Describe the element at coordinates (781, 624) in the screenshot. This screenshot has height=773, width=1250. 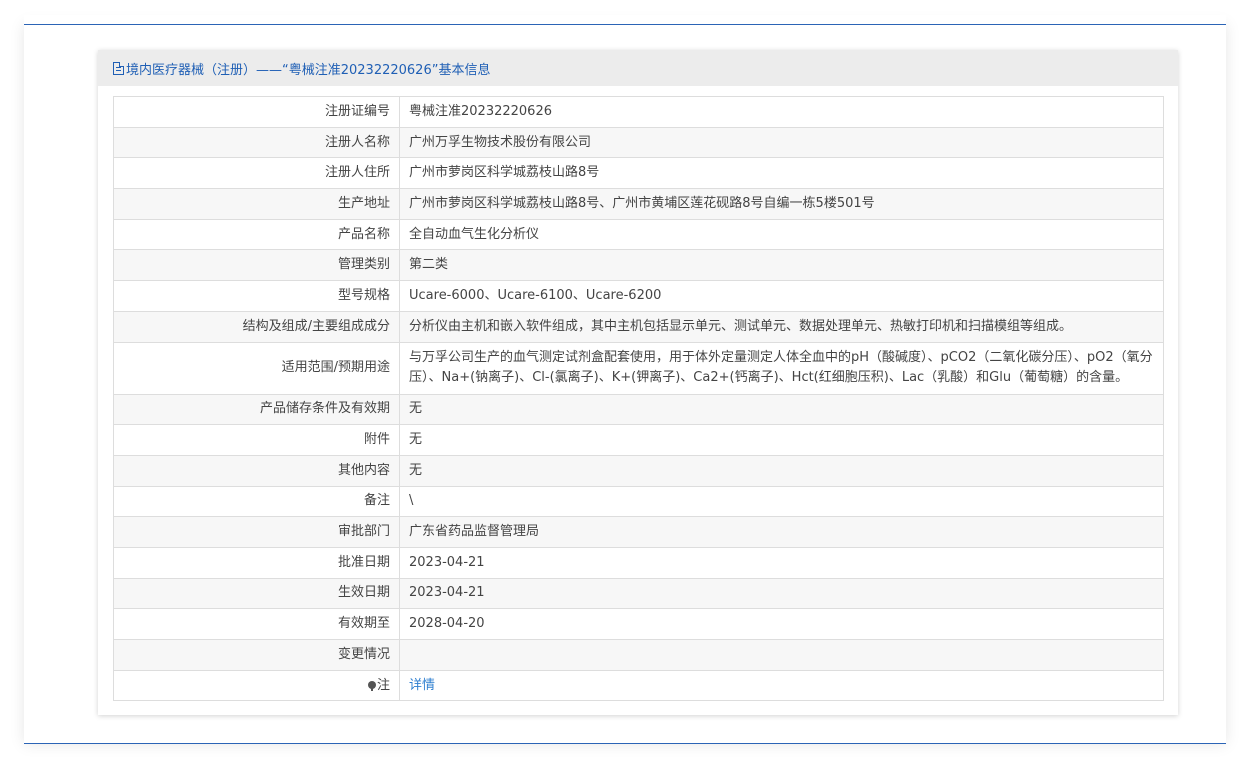
I see `row-value: 2028-04-20` at that location.